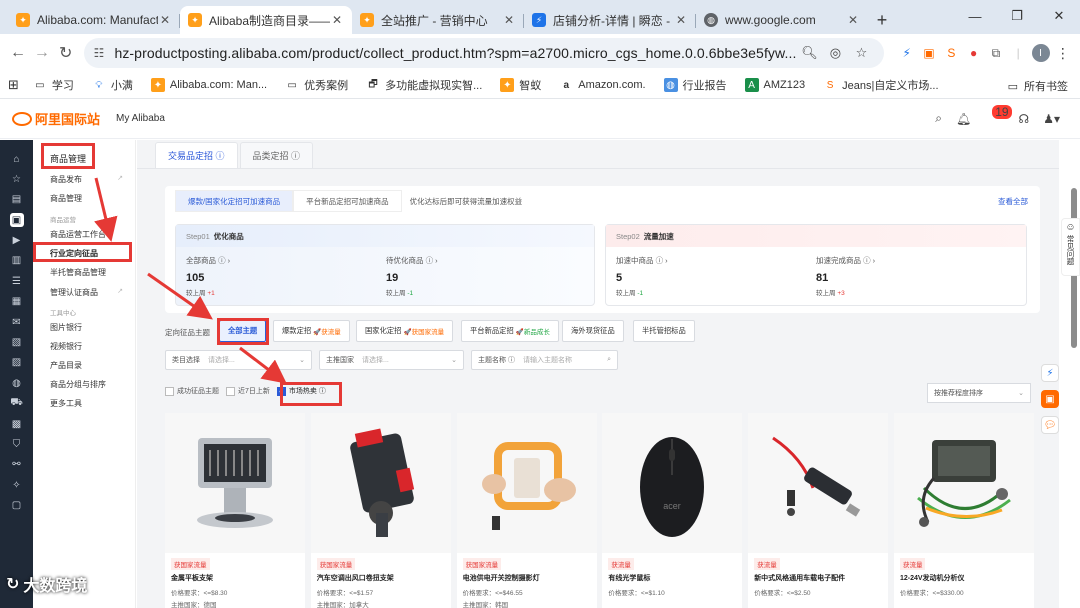 The width and height of the screenshot is (1080, 608). I want to click on bookmark-star-icon: ☆, so click(861, 53).